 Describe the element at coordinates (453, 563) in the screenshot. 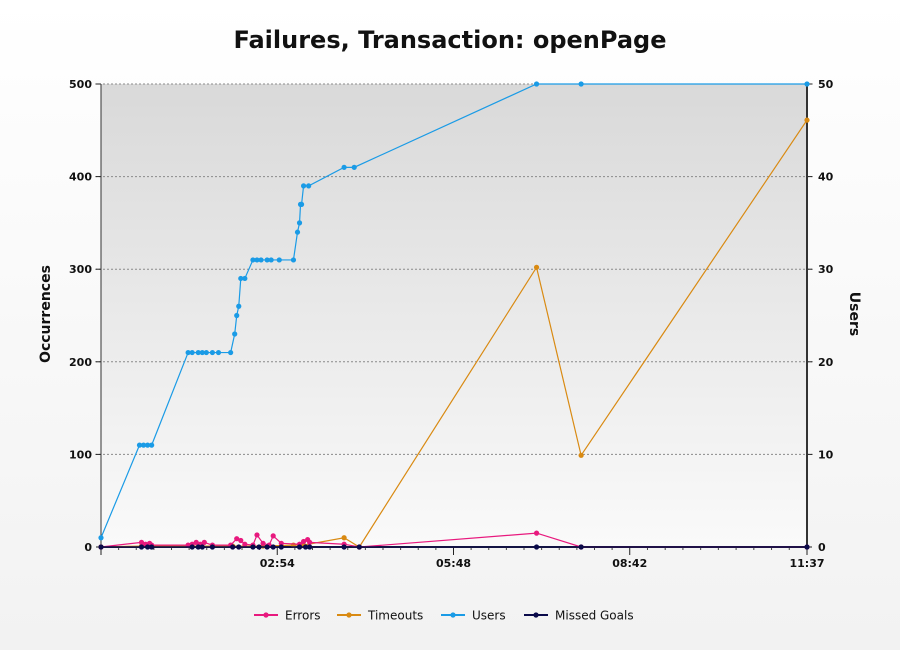

I see `x-tick-label: 05:48` at that location.